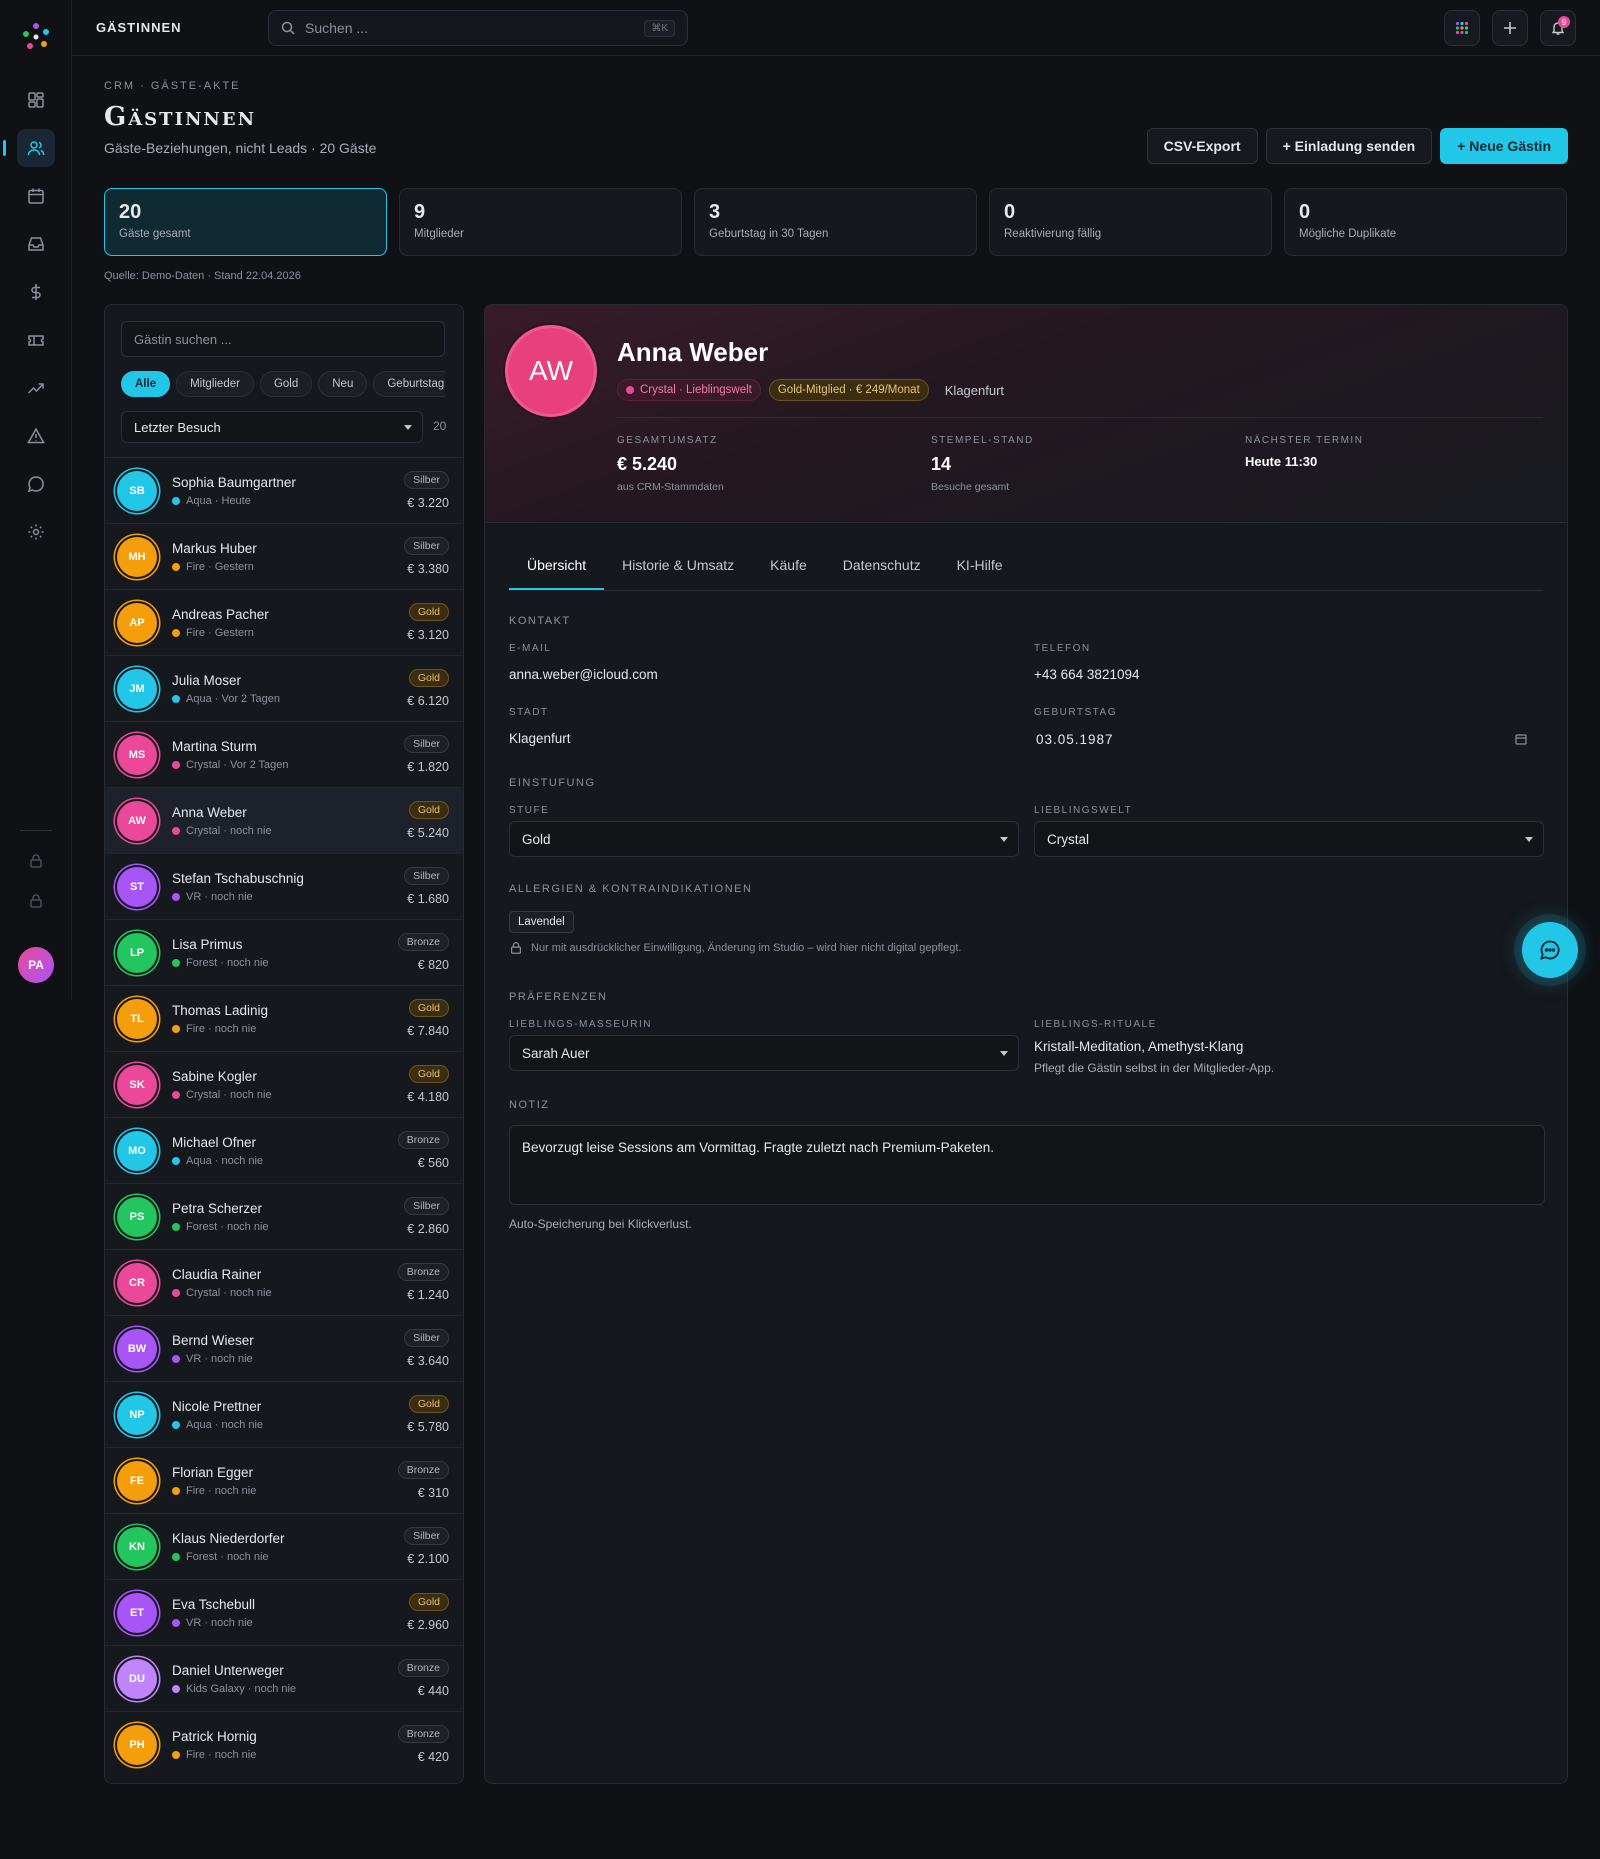  Describe the element at coordinates (974, 390) in the screenshot. I see `guest-city: Klagenfurt` at that location.